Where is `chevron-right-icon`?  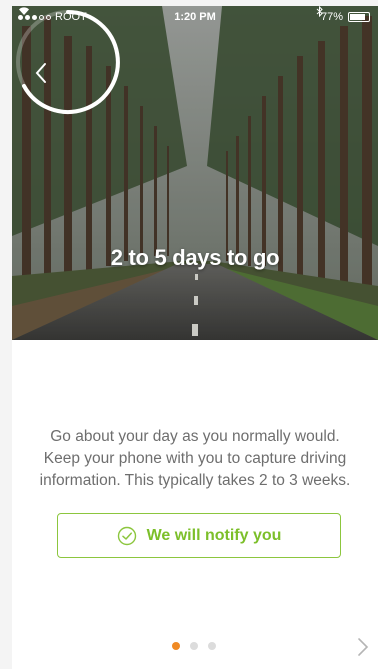 chevron-right-icon is located at coordinates (363, 647).